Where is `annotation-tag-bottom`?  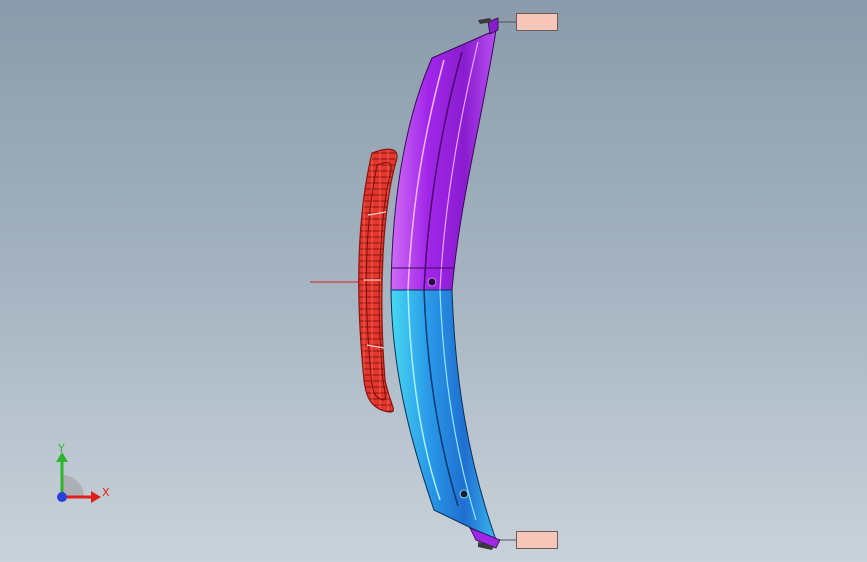 annotation-tag-bottom is located at coordinates (537, 540).